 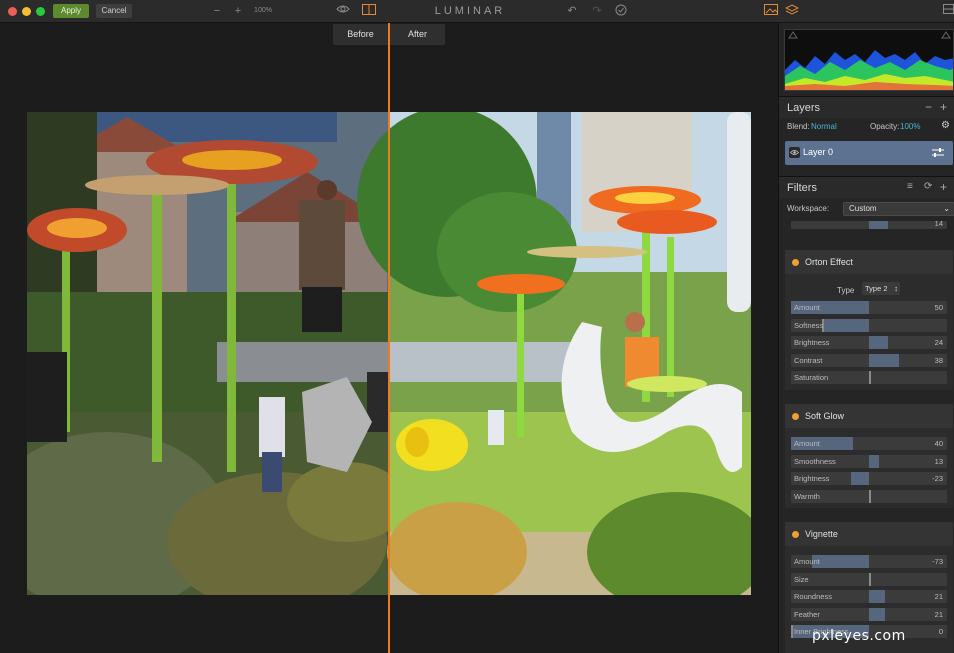 I want to click on soft-glow-title: Soft Glow, so click(x=825, y=416).